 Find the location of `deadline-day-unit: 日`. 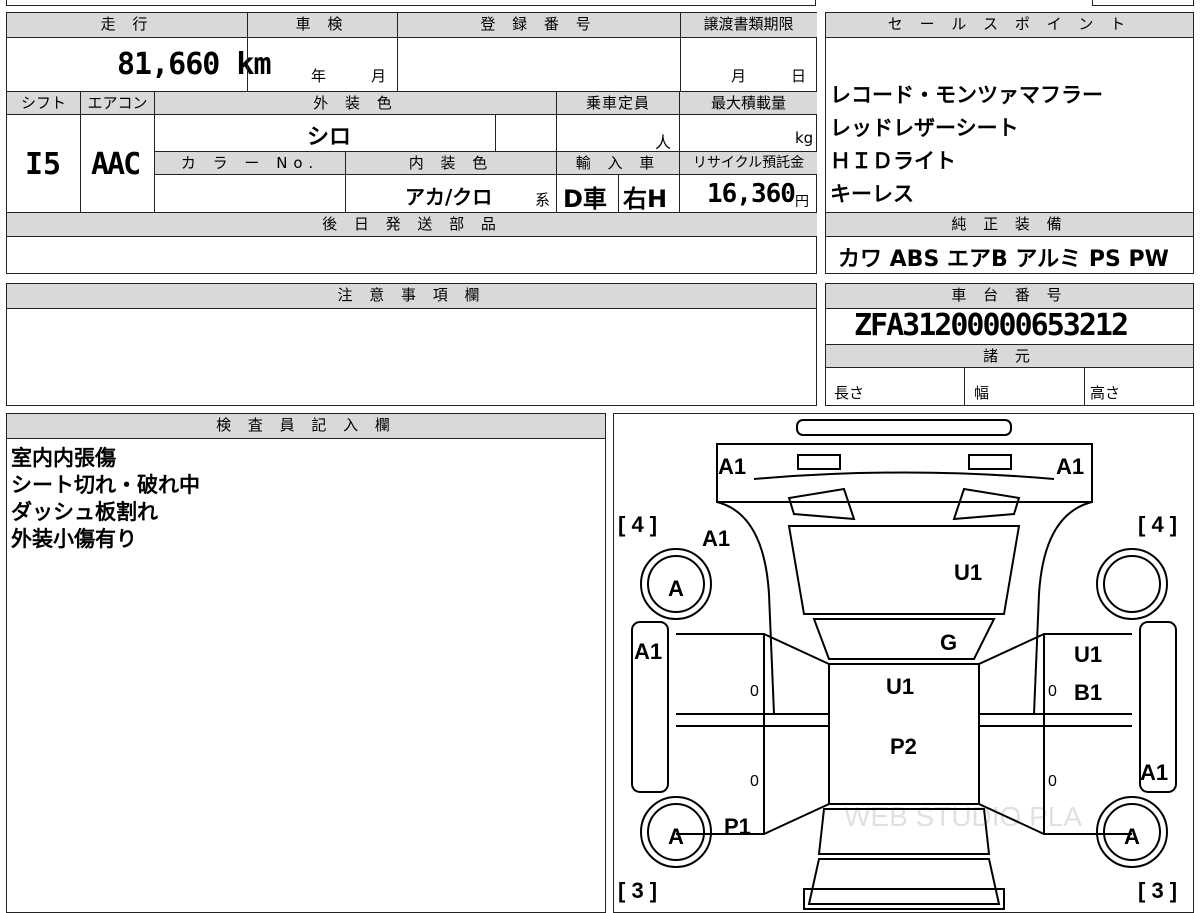

deadline-day-unit: 日 is located at coordinates (799, 76).